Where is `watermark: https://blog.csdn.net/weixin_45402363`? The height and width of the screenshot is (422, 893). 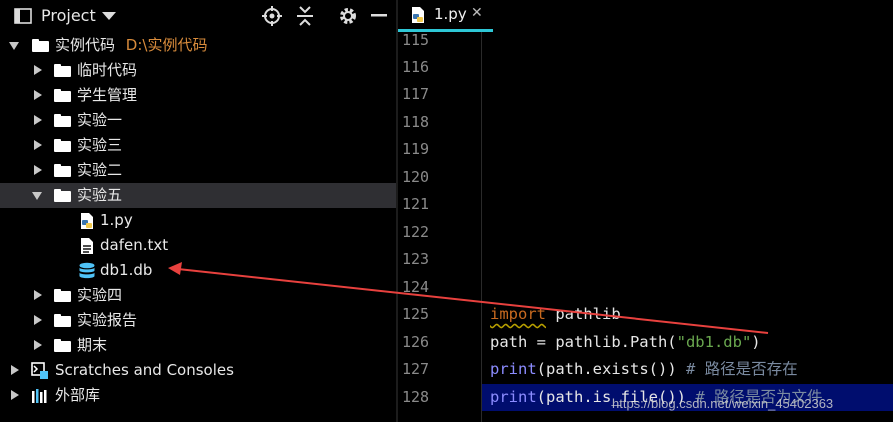
watermark: https://blog.csdn.net/weixin_45402363 is located at coordinates (723, 403).